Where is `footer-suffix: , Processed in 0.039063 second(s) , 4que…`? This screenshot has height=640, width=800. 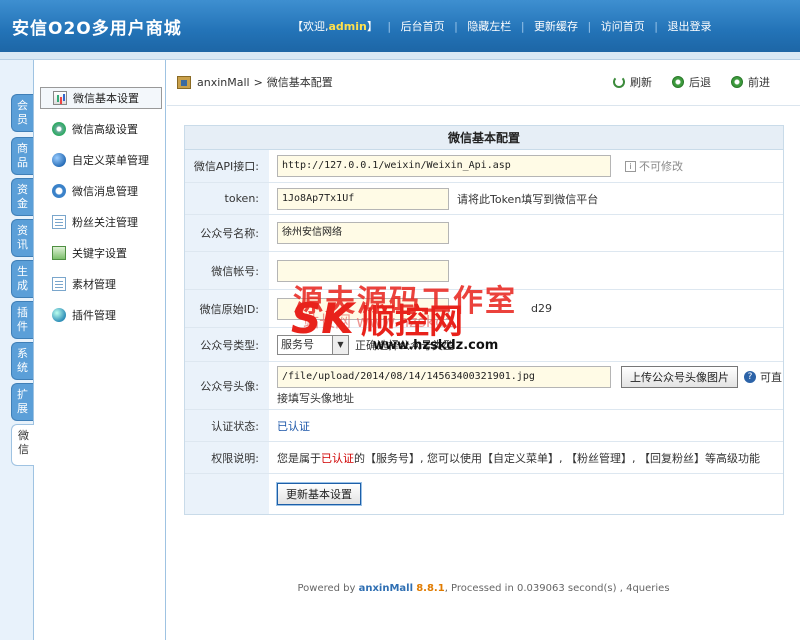 footer-suffix: , Processed in 0.039063 second(s) , 4que… is located at coordinates (557, 588).